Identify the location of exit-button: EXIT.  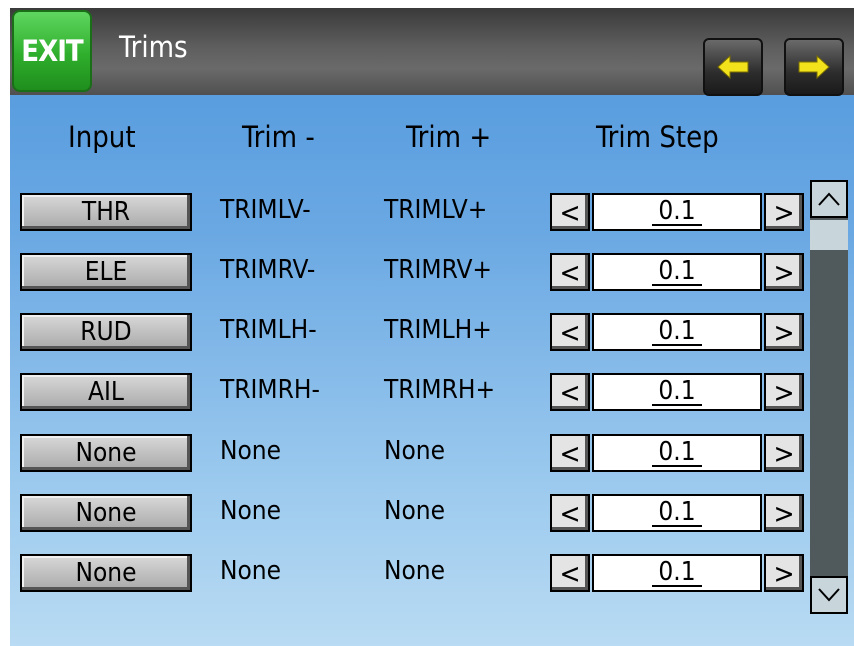
(52, 51).